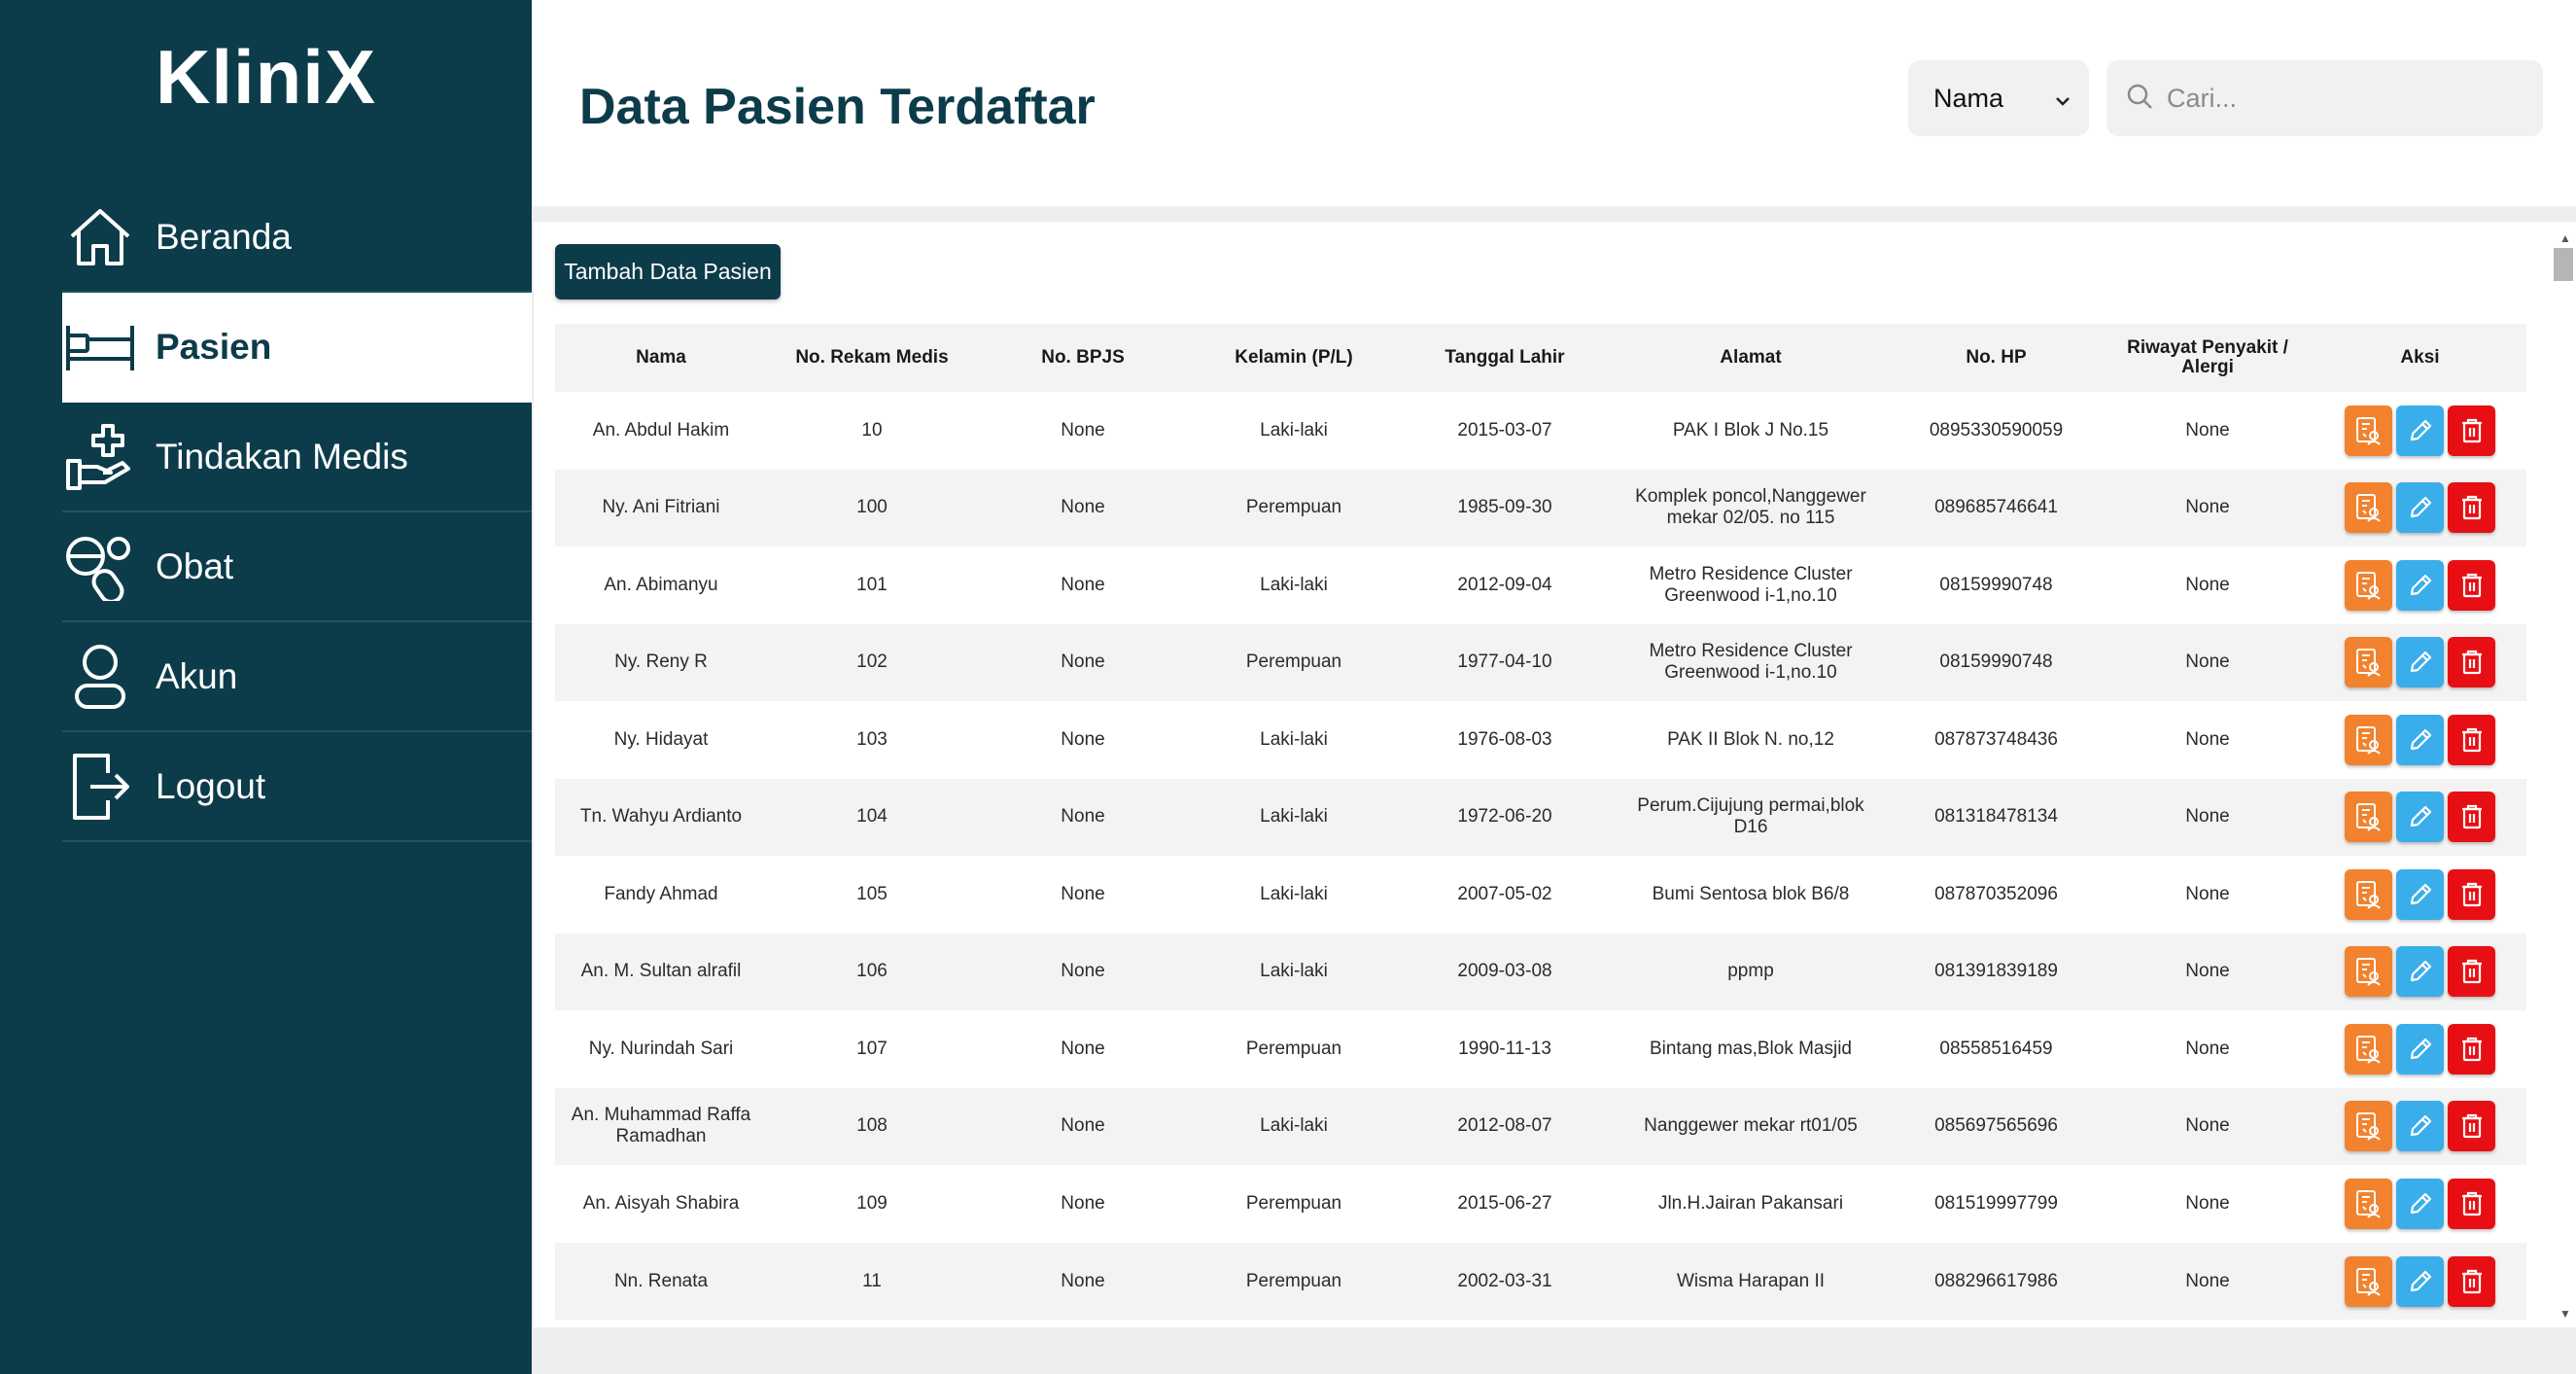 This screenshot has height=1374, width=2576. I want to click on add-patient-button: Tambah Data Pasien, so click(668, 271).